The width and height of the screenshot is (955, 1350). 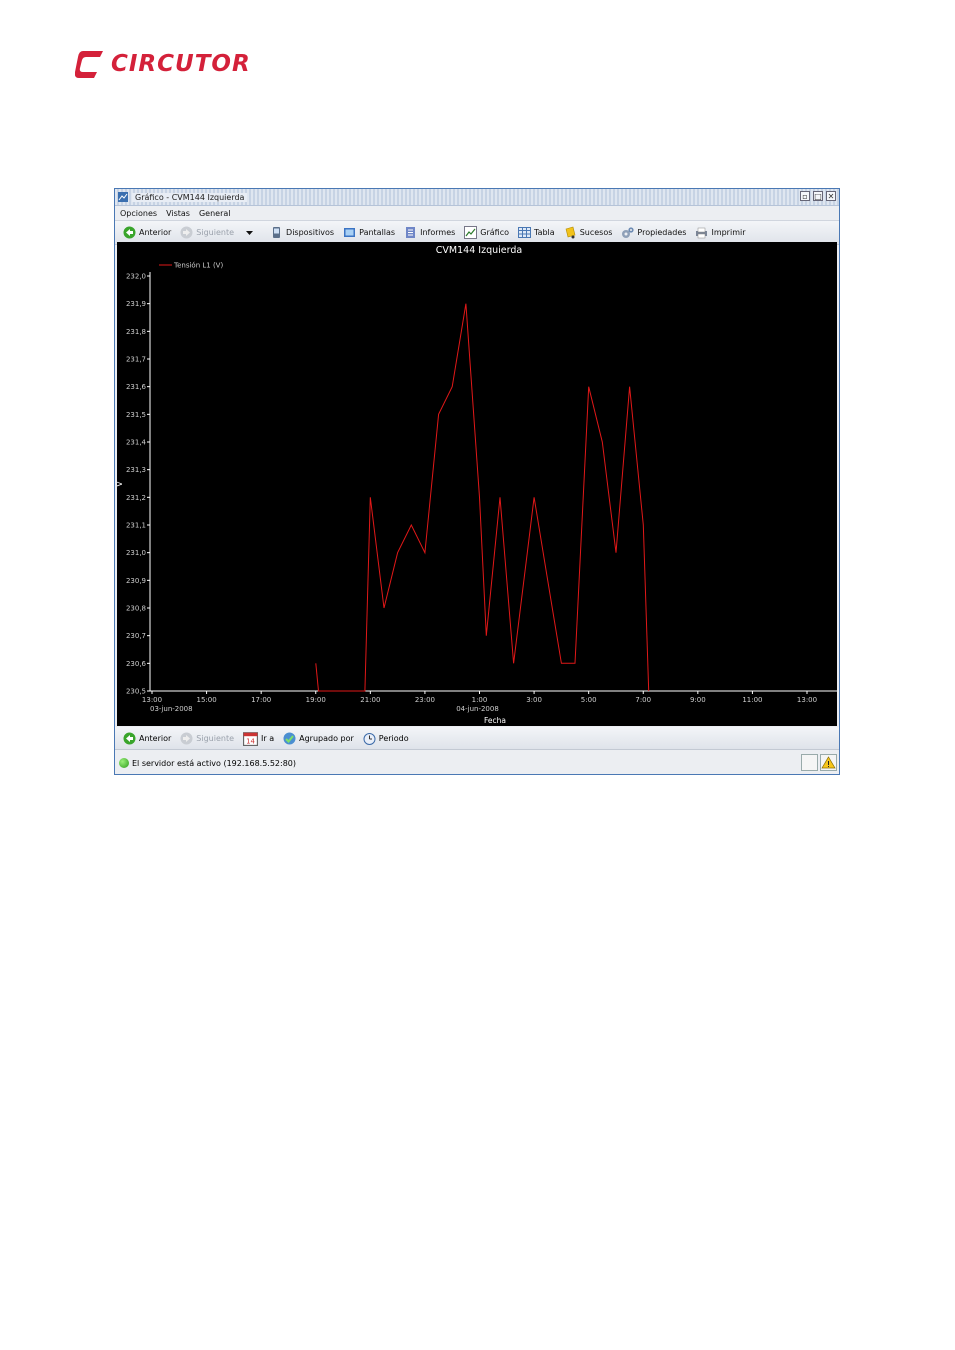 I want to click on ir-a-button: 14 Ir a, so click(x=258, y=738).